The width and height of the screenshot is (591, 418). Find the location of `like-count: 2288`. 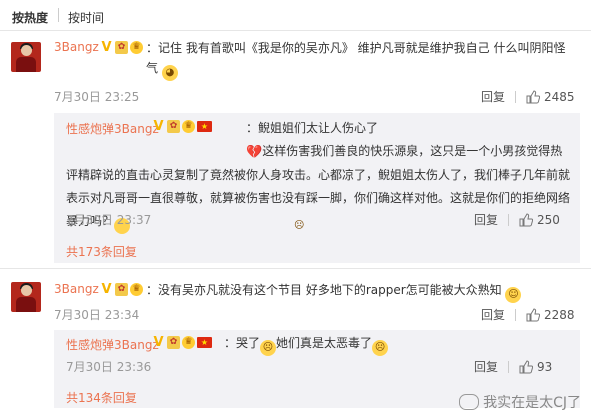

like-count: 2288 is located at coordinates (559, 314).